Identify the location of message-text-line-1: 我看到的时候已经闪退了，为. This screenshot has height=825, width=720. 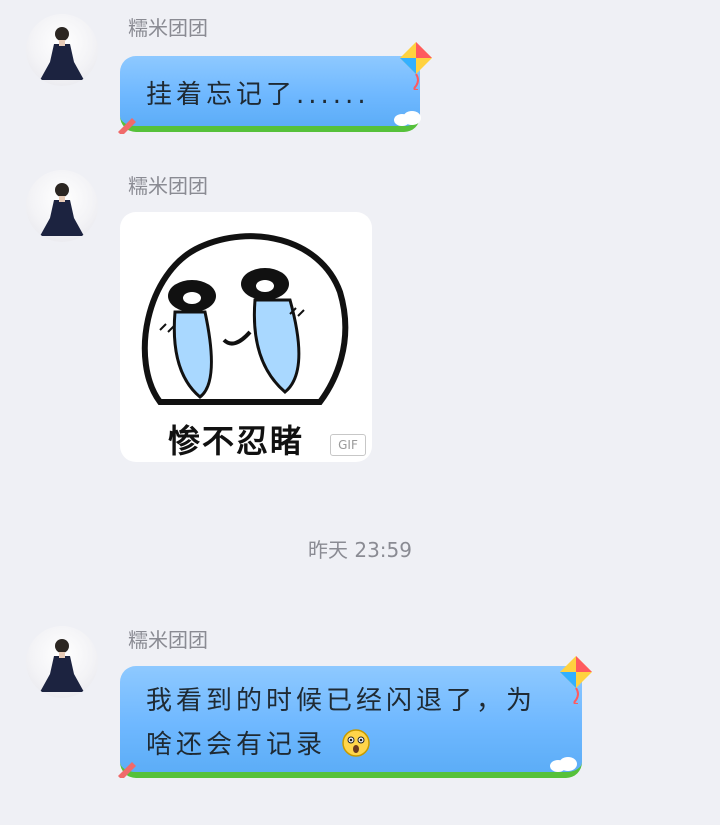
(341, 701).